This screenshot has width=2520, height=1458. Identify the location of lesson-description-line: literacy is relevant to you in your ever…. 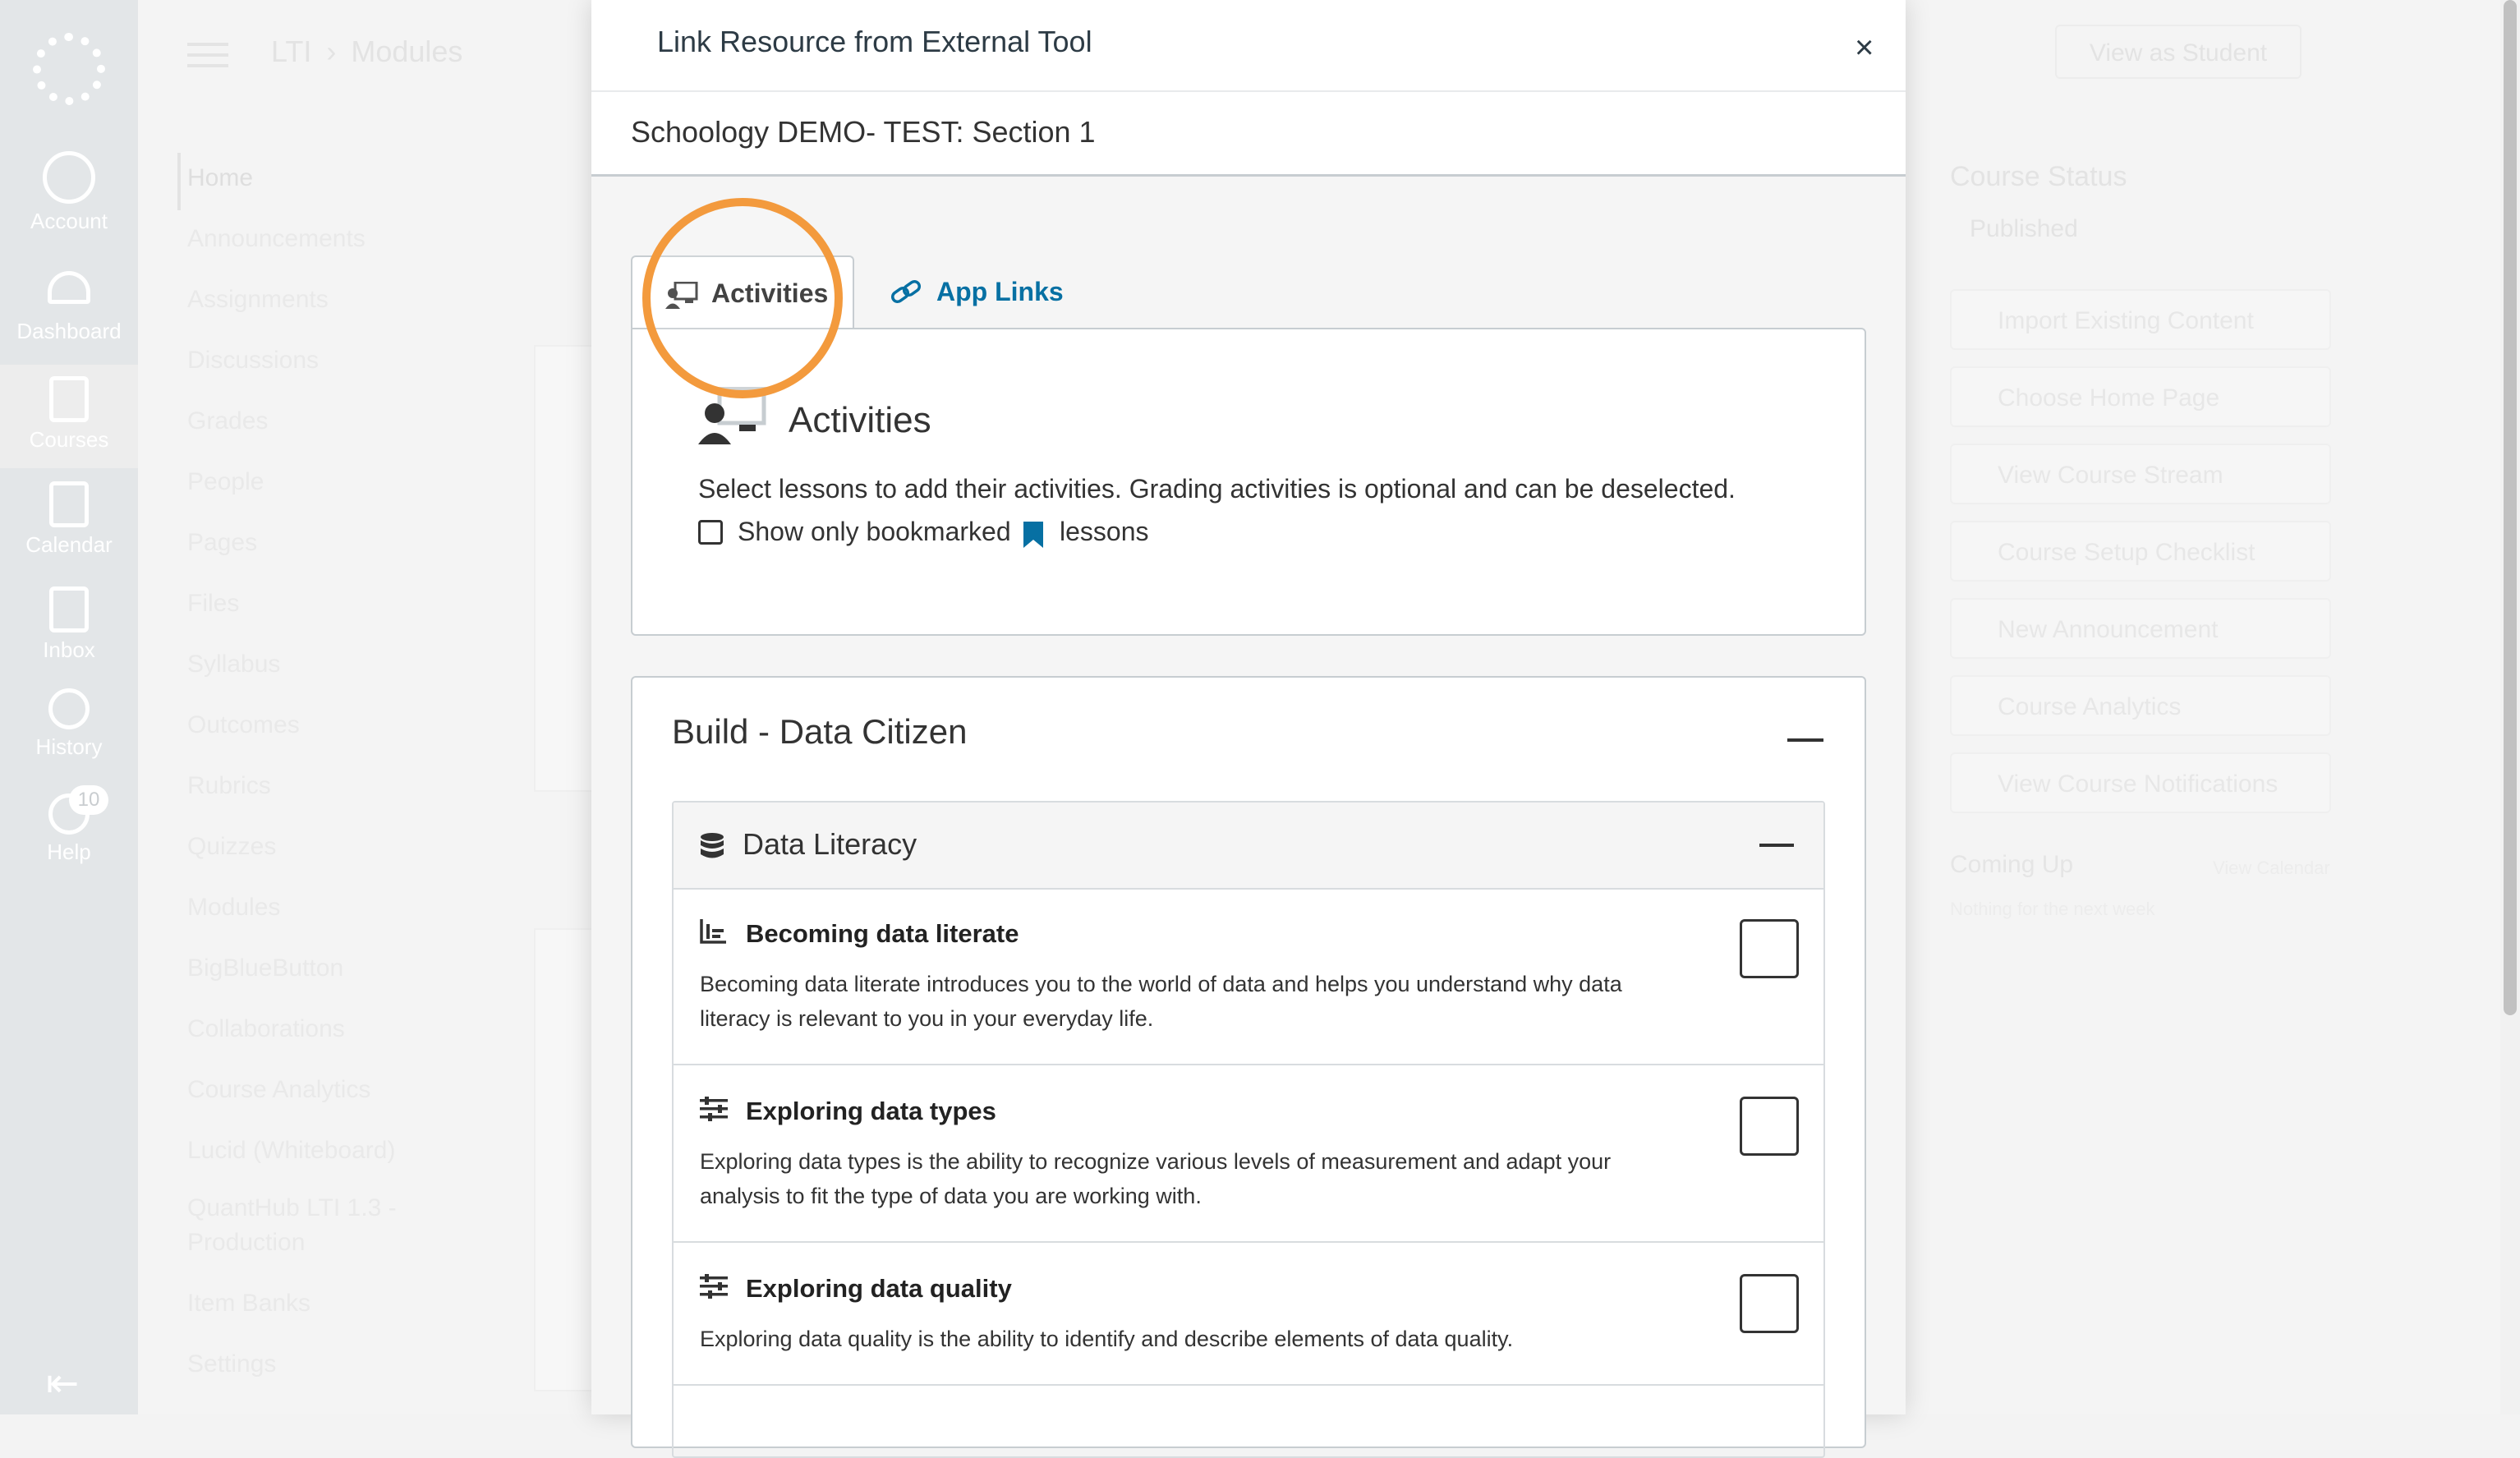
(927, 1018).